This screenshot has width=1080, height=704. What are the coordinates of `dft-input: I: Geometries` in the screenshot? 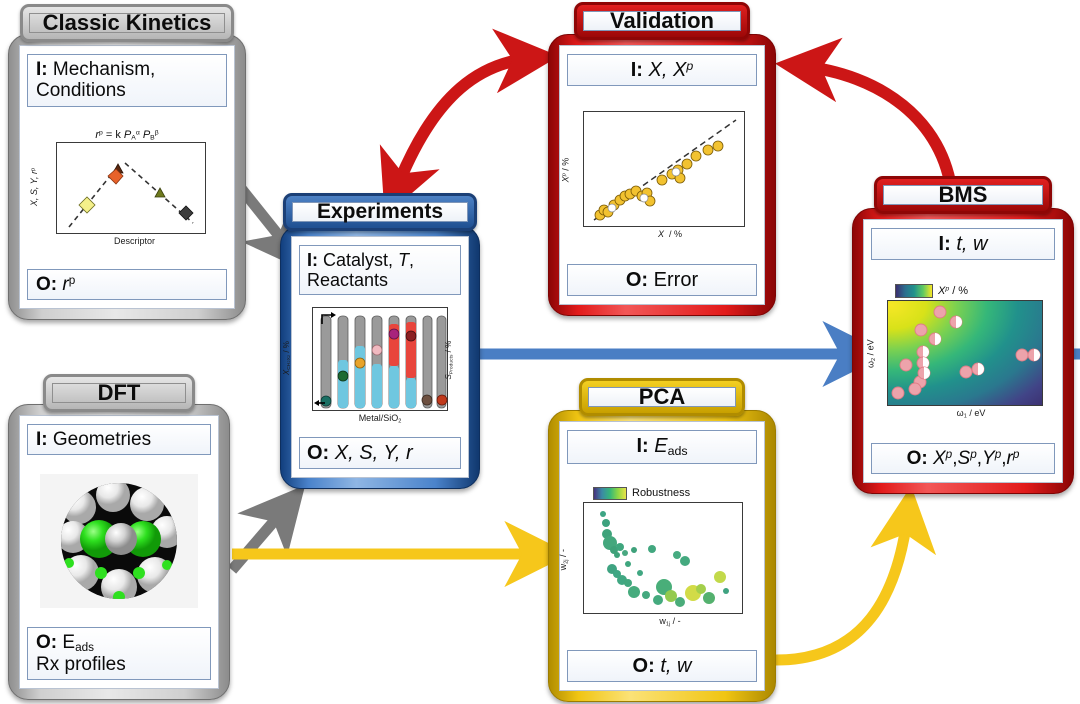 It's located at (119, 440).